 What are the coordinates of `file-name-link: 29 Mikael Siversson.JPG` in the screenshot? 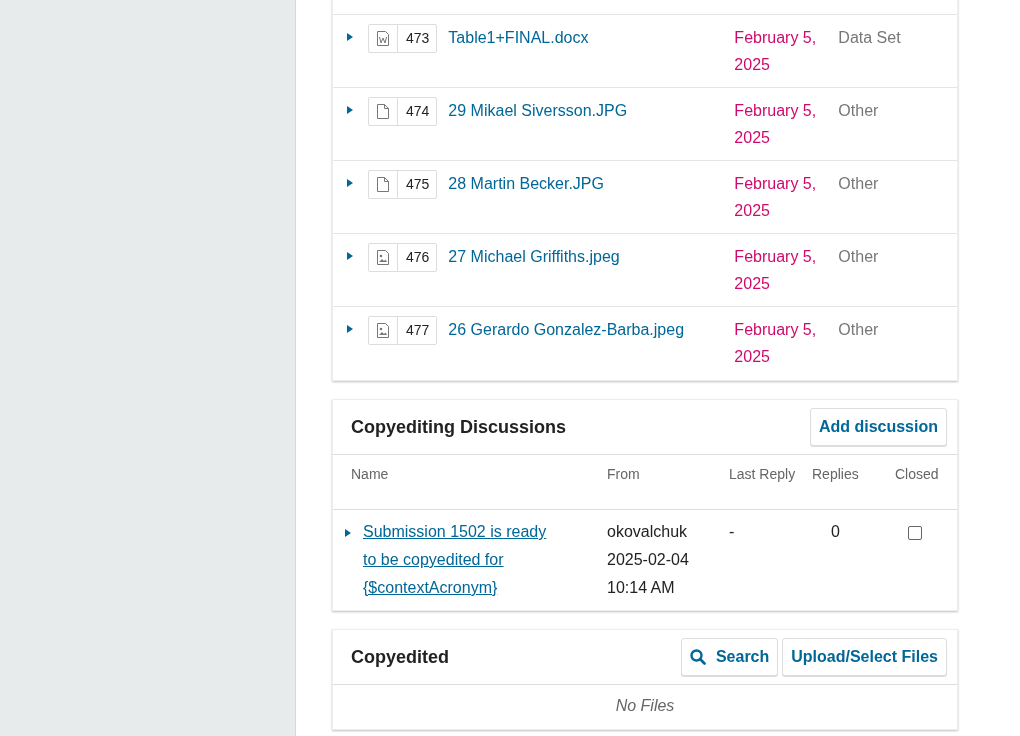 It's located at (591, 110).